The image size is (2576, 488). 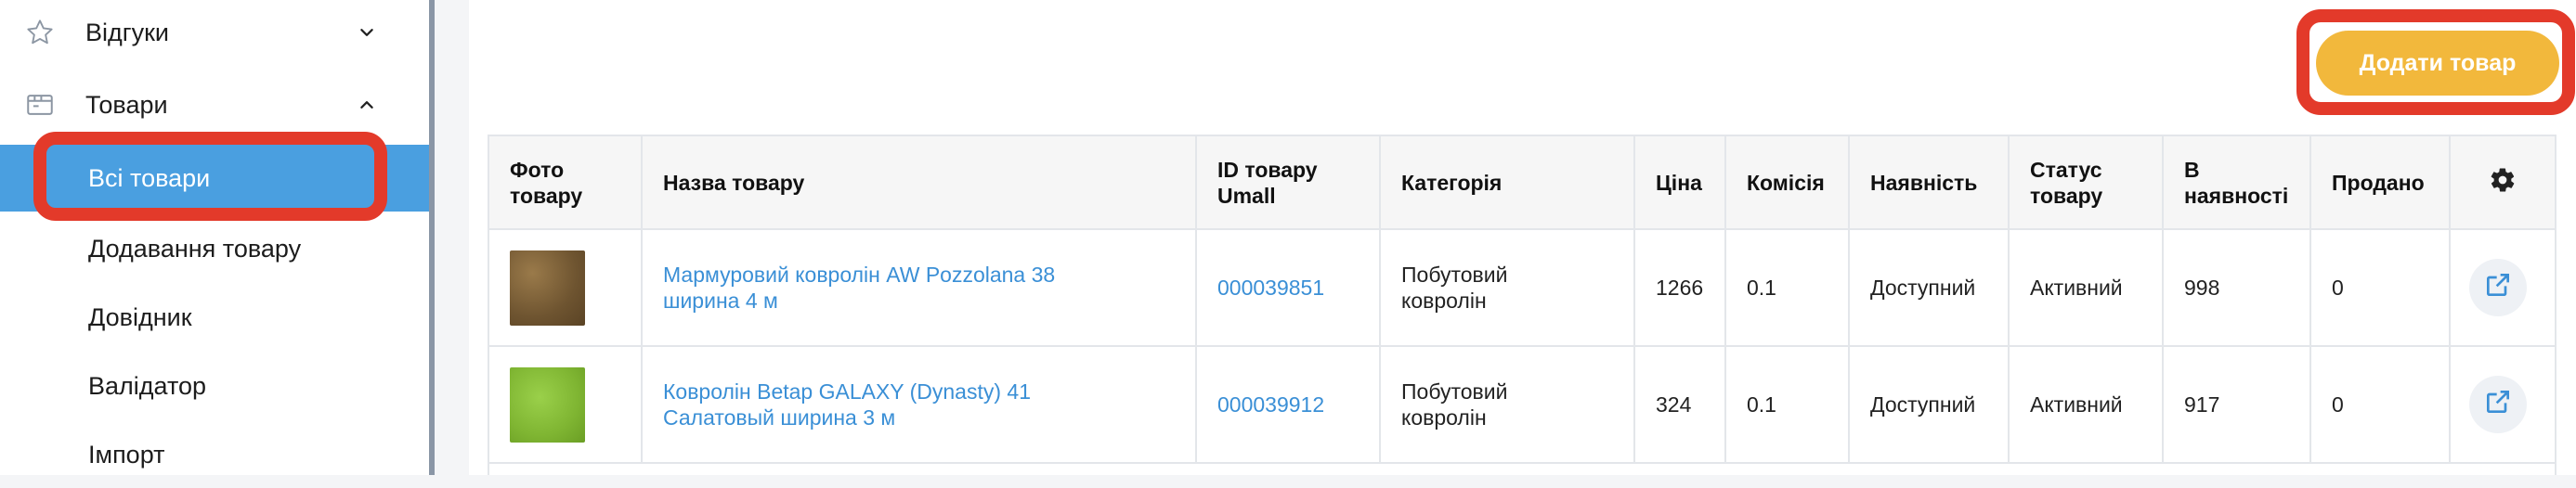 What do you see at coordinates (214, 104) in the screenshot?
I see `sidebar-item-products: Товари` at bounding box center [214, 104].